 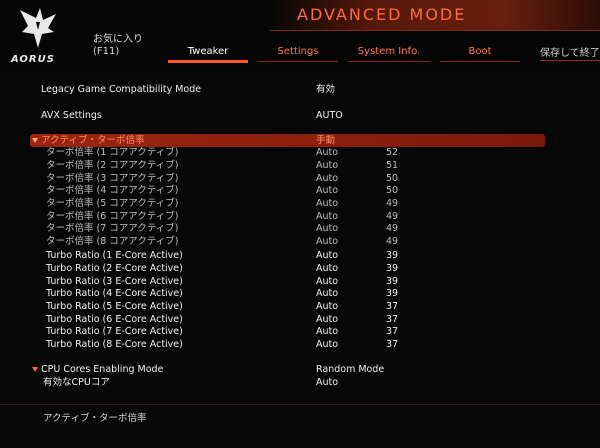 I want to click on setting-value: Random Mode, so click(x=350, y=369).